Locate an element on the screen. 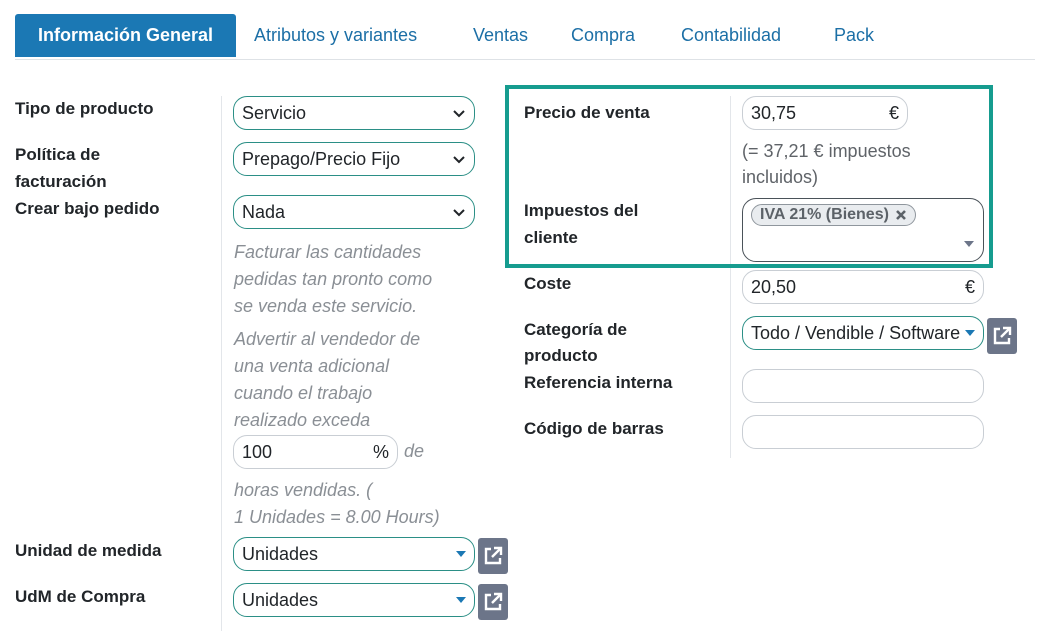 Image resolution: width=1048 pixels, height=643 pixels. category-label-line1: Categoría de is located at coordinates (575, 329).